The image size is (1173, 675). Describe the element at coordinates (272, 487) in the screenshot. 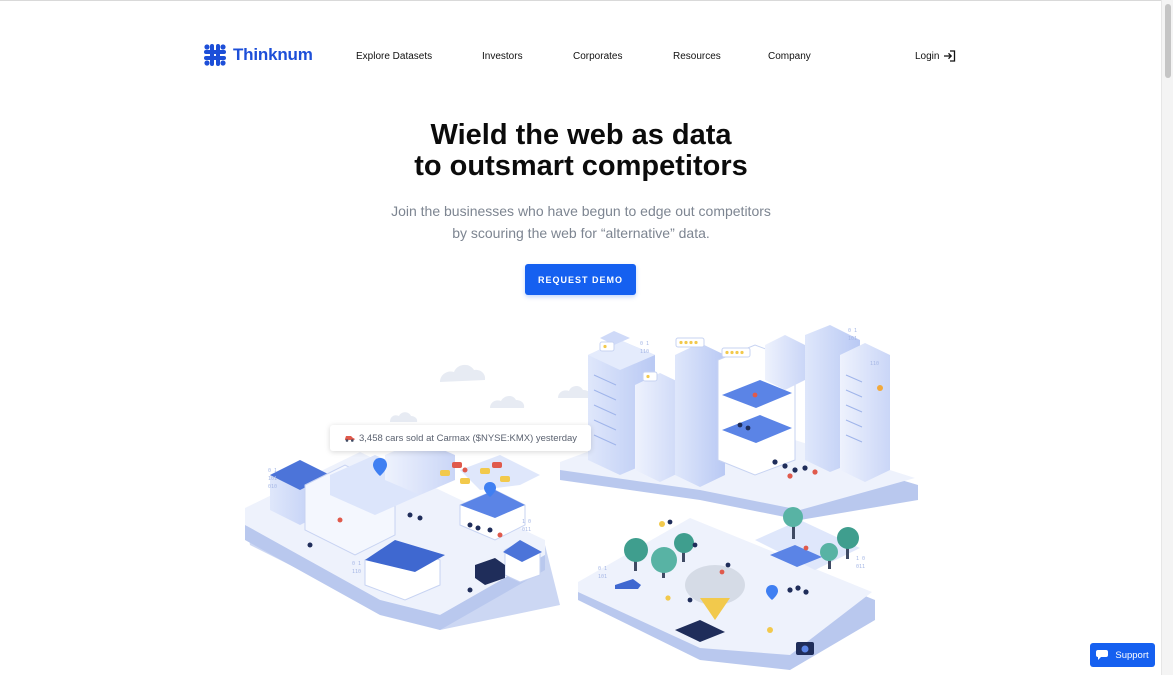

I see `svg-text: 010` at that location.